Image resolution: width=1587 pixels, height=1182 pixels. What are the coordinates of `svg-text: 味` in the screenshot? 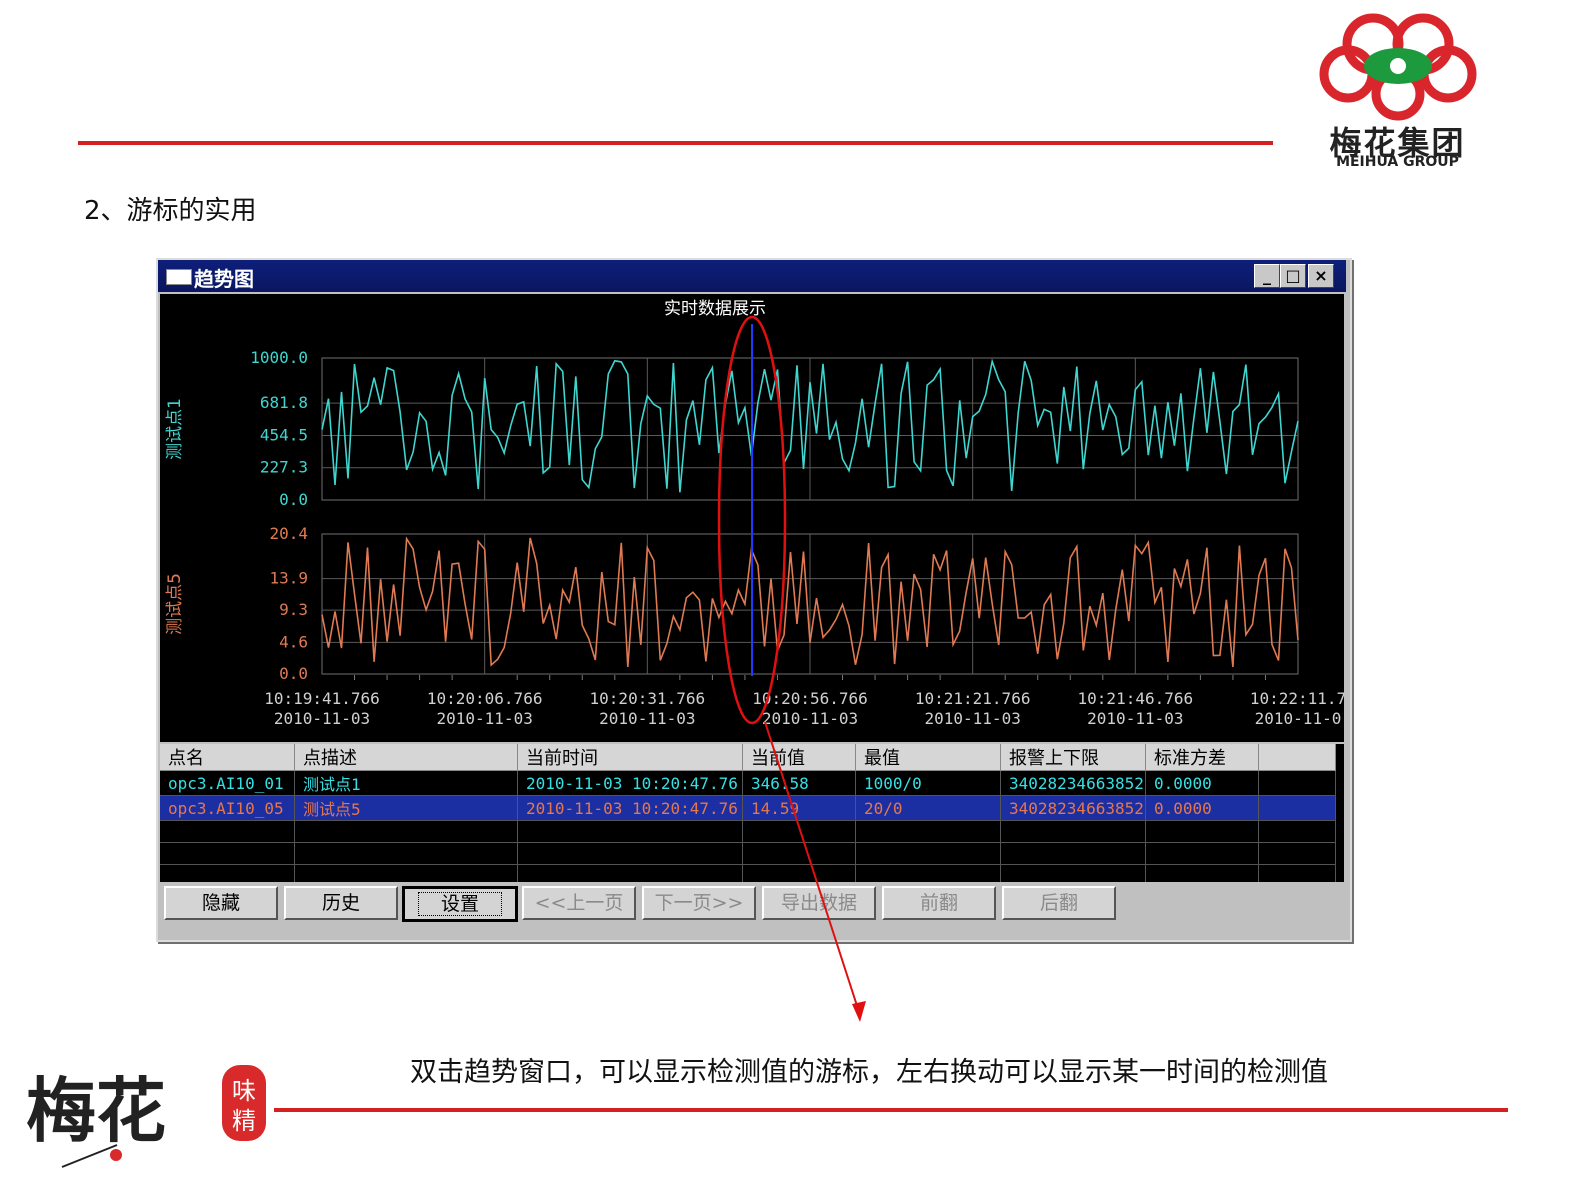 It's located at (244, 1091).